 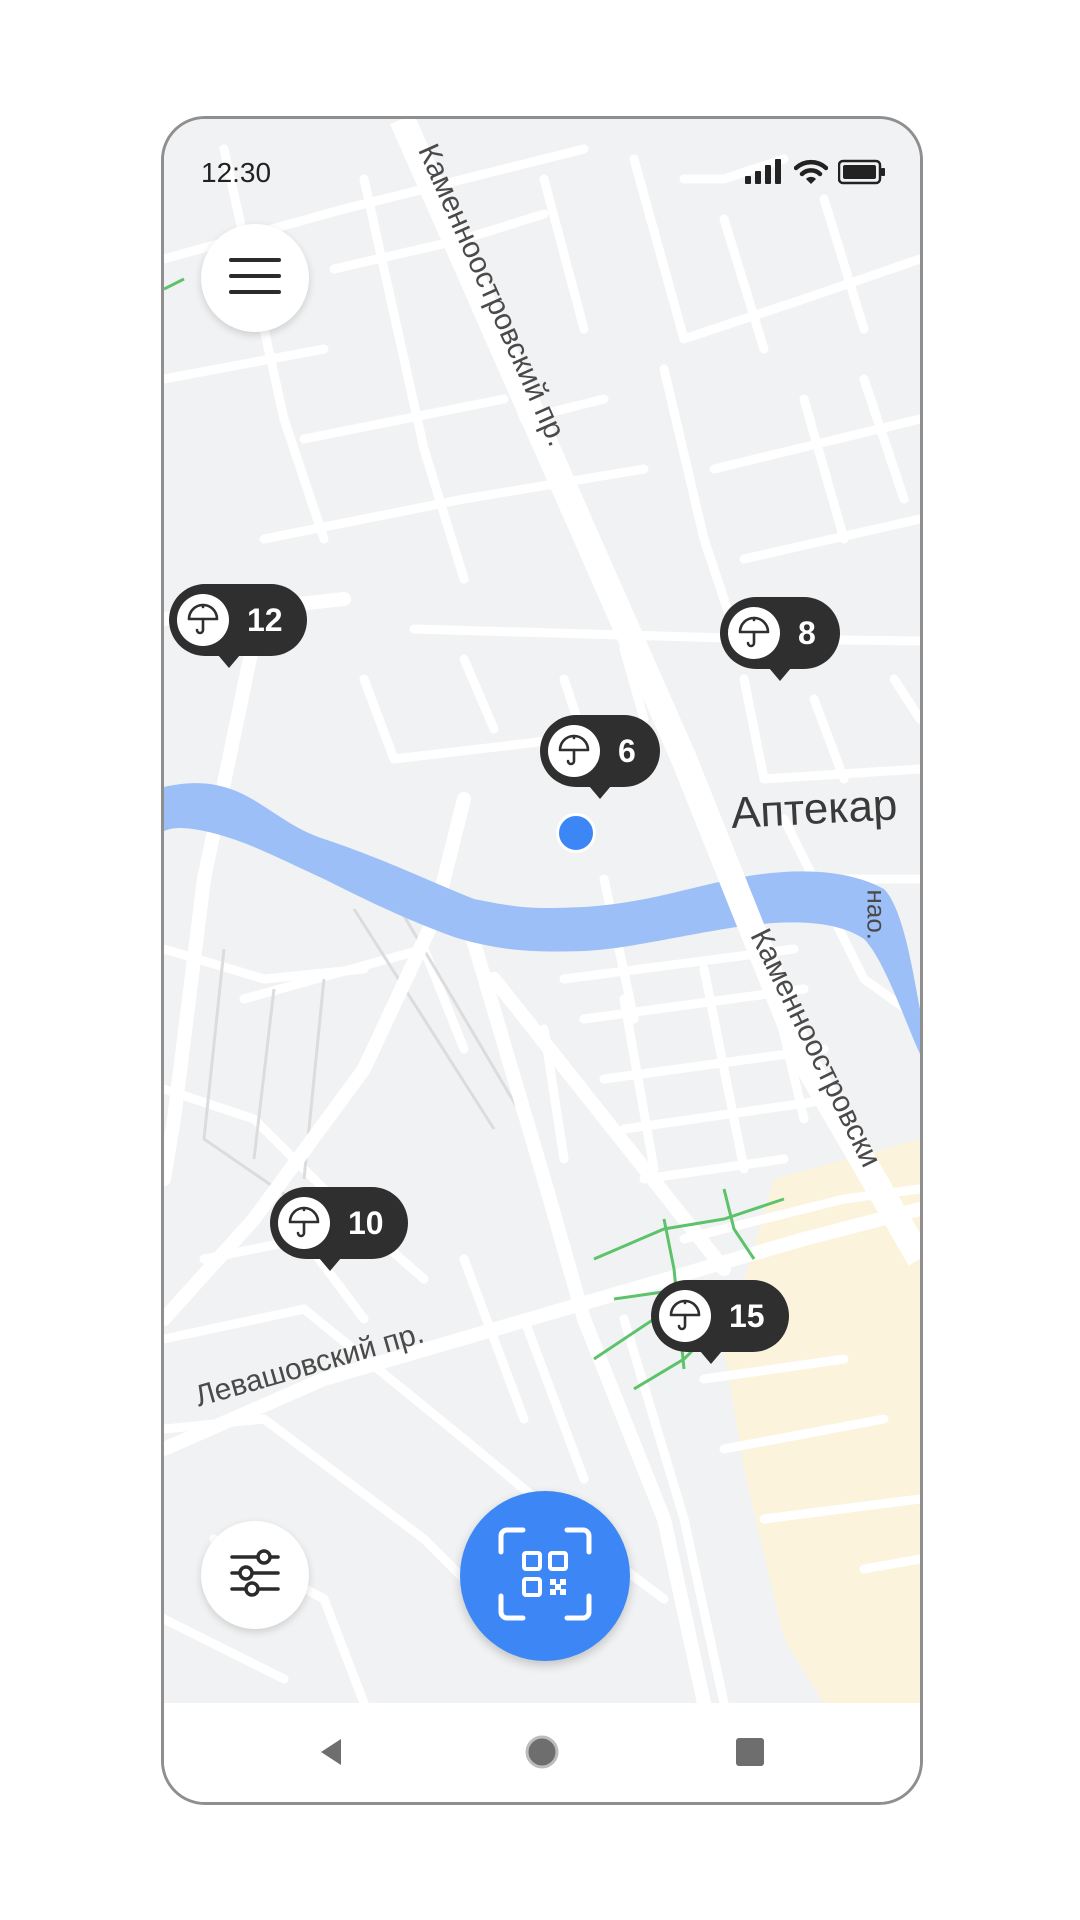 What do you see at coordinates (576, 833) in the screenshot?
I see `user-location-dot` at bounding box center [576, 833].